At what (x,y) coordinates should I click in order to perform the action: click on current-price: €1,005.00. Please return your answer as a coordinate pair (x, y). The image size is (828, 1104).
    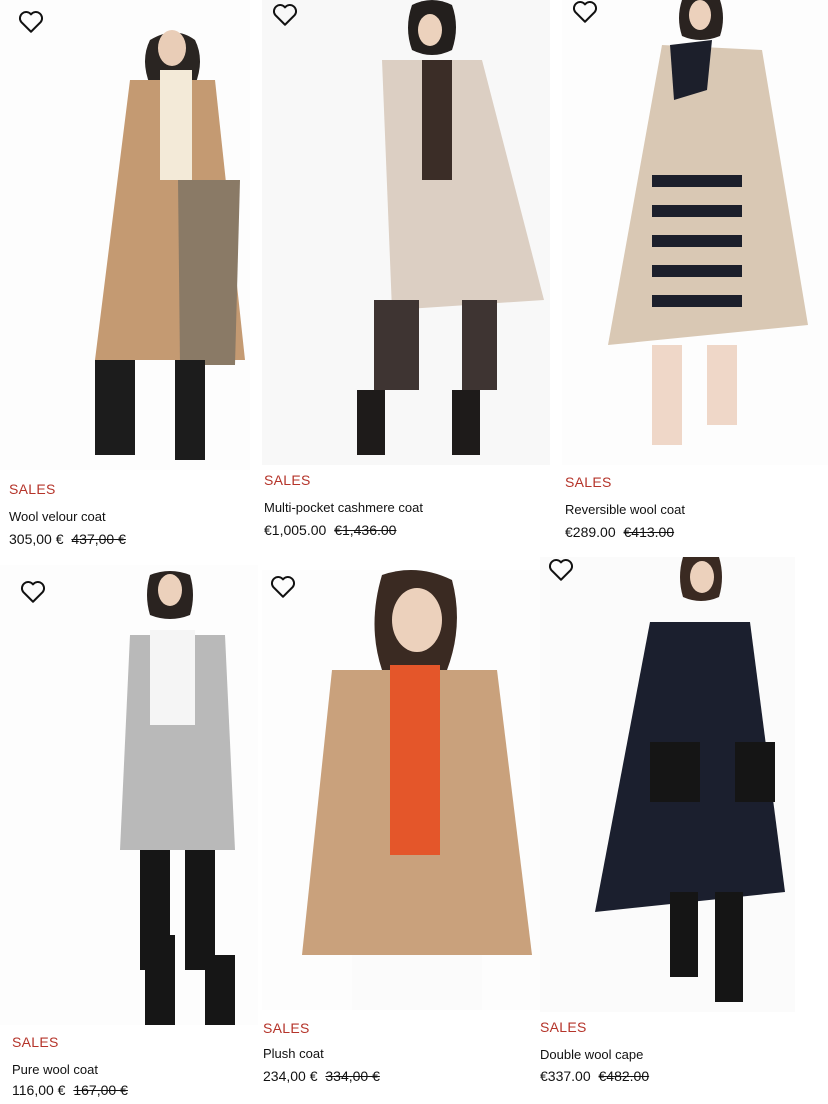
    Looking at the image, I should click on (295, 530).